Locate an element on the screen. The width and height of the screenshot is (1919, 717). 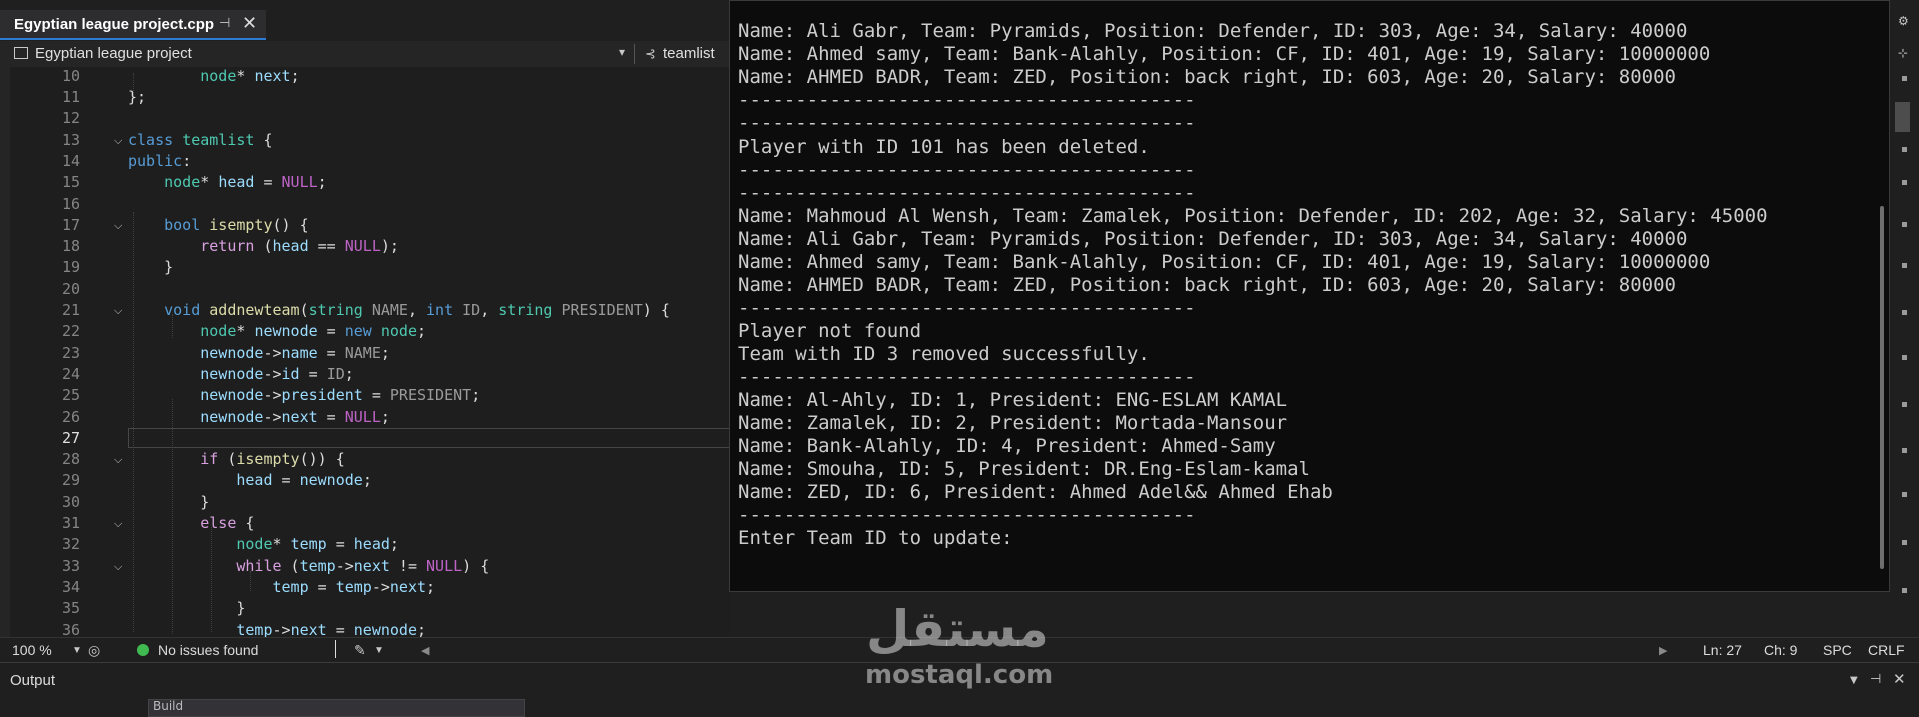
code-line: }; is located at coordinates (137, 97).